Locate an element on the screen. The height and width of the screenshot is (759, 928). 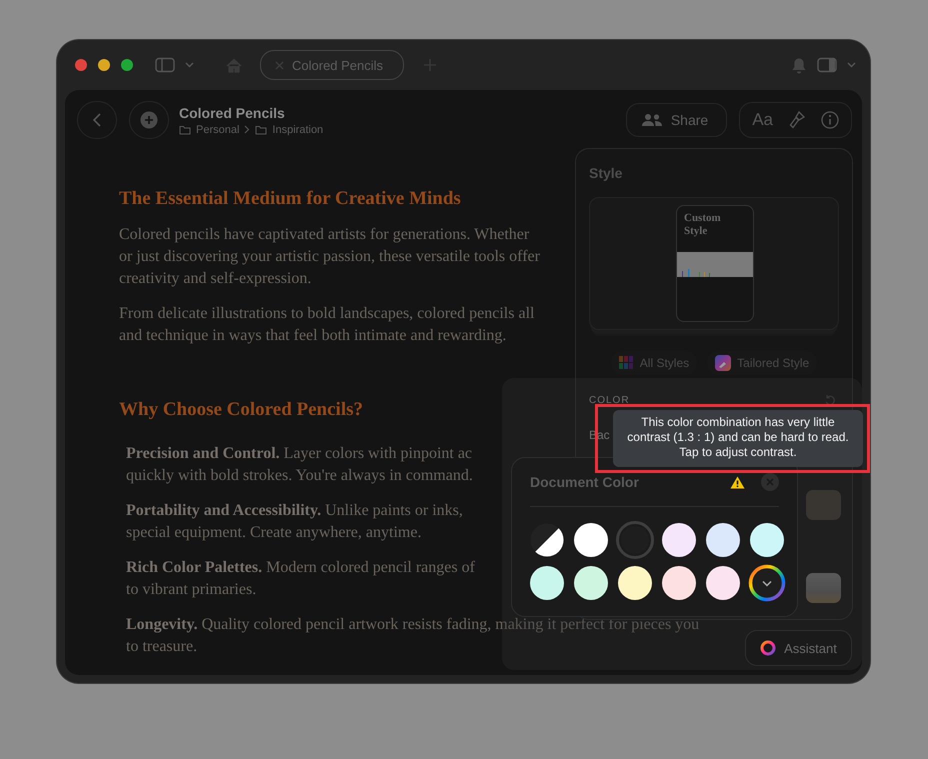
zoom-window-button is located at coordinates (127, 65).